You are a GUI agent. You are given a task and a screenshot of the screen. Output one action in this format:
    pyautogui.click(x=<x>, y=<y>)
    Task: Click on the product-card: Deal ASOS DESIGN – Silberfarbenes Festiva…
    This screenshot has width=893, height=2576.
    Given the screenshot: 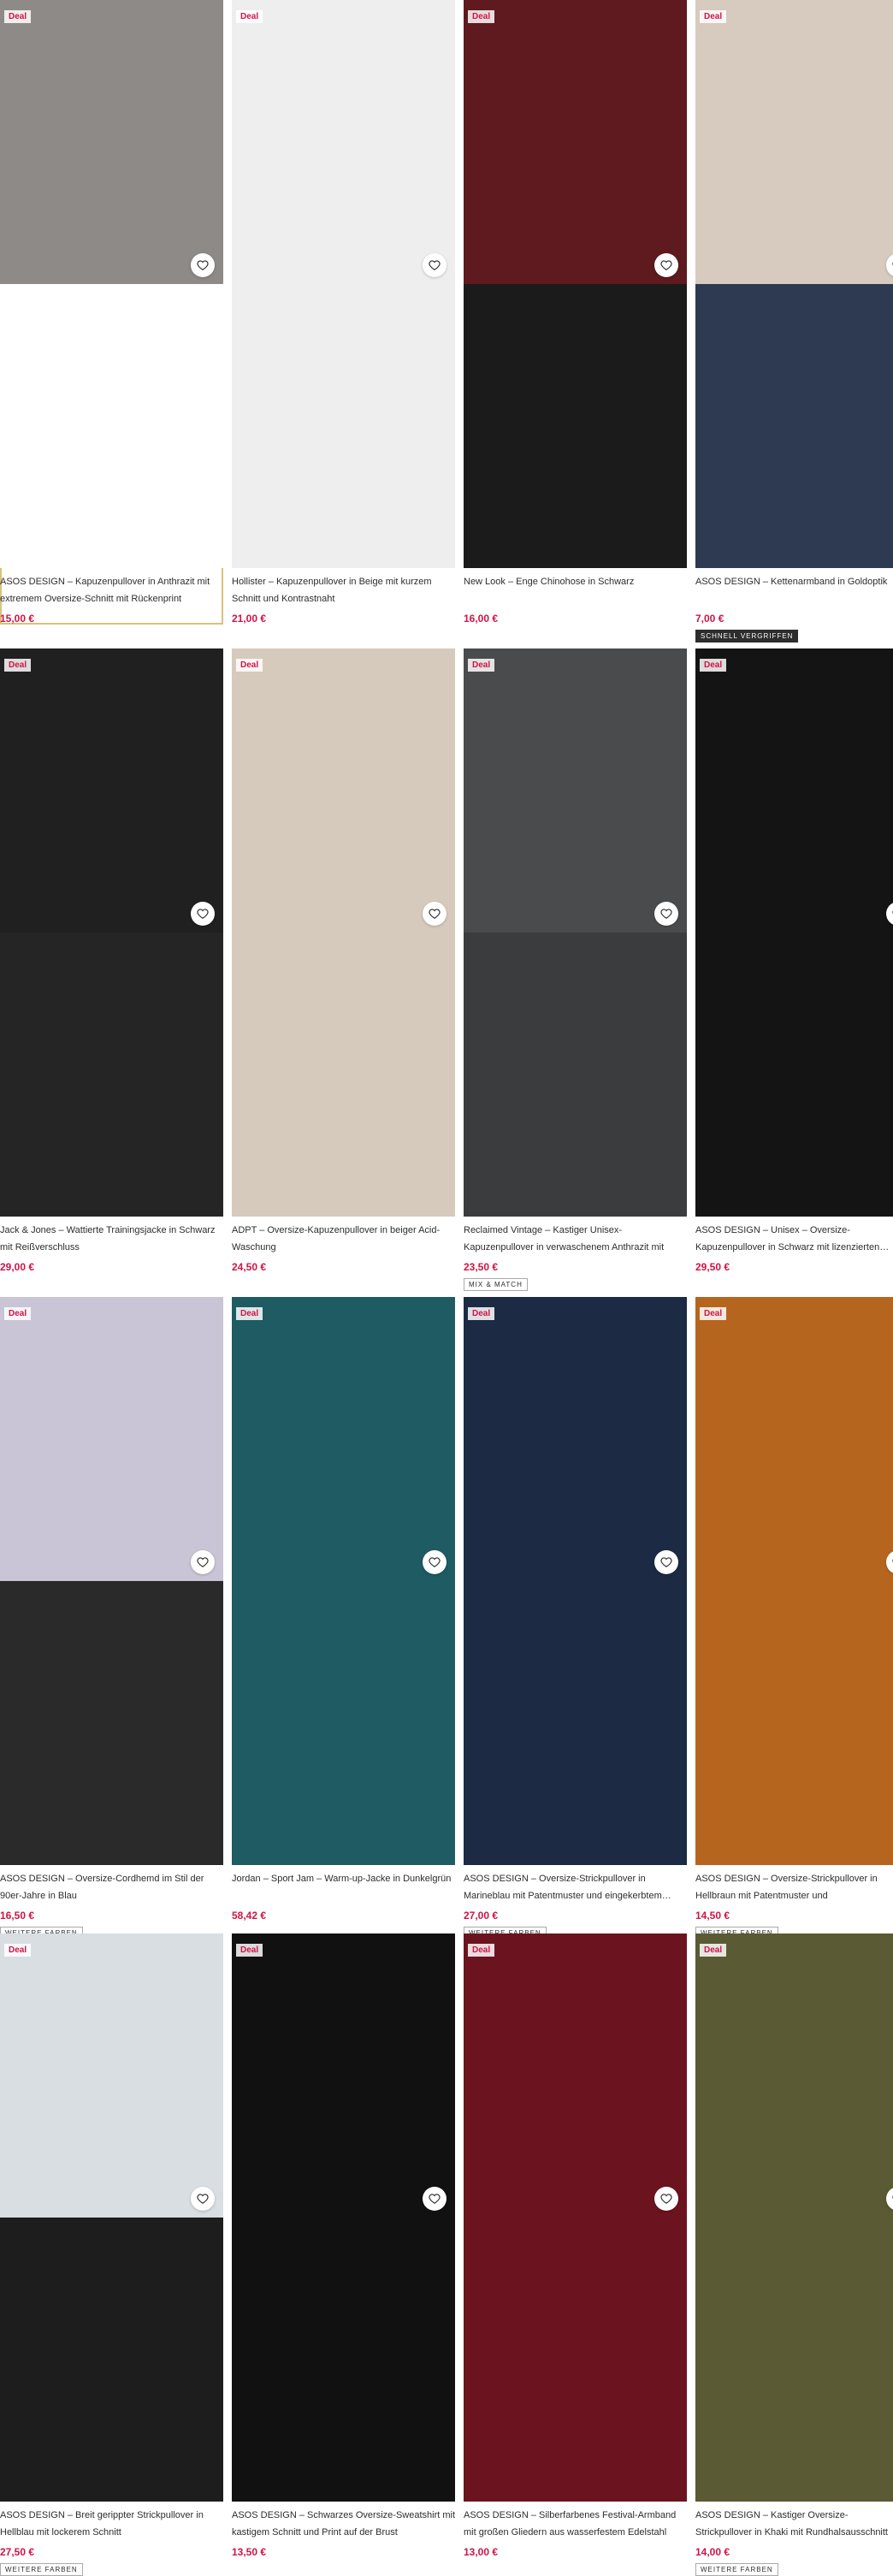 What is the action you would take?
    pyautogui.click(x=575, y=2245)
    